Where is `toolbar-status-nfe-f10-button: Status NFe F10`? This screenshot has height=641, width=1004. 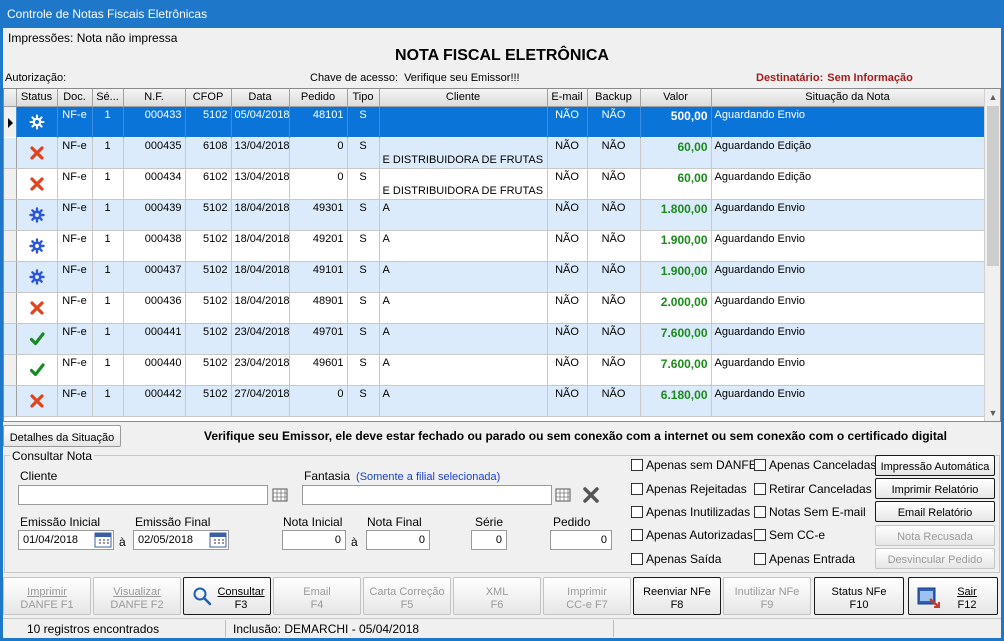
toolbar-status-nfe-f10-button: Status NFe F10 is located at coordinates (859, 596).